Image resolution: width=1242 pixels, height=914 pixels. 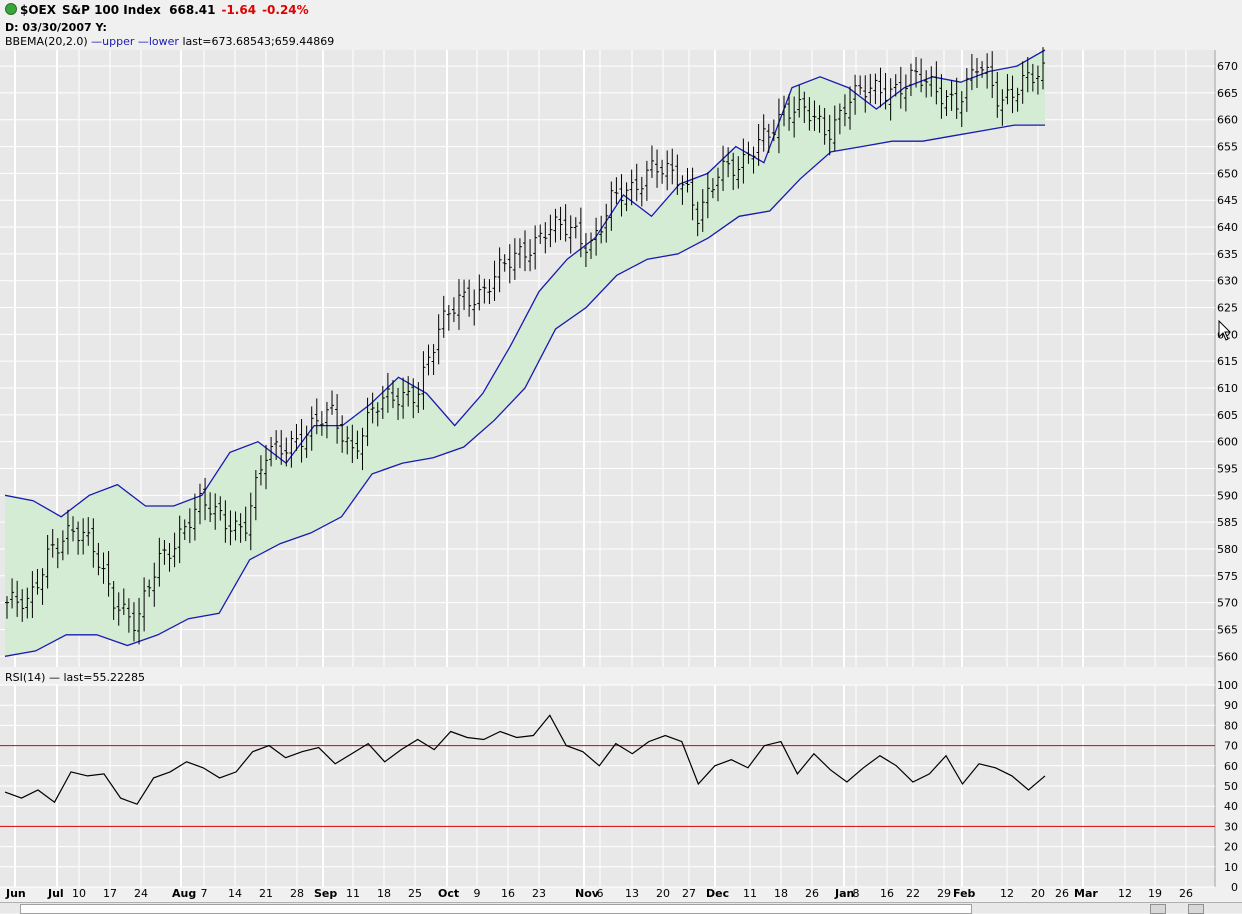 I want to click on rsi-tick-label: 100, so click(x=1227, y=685).